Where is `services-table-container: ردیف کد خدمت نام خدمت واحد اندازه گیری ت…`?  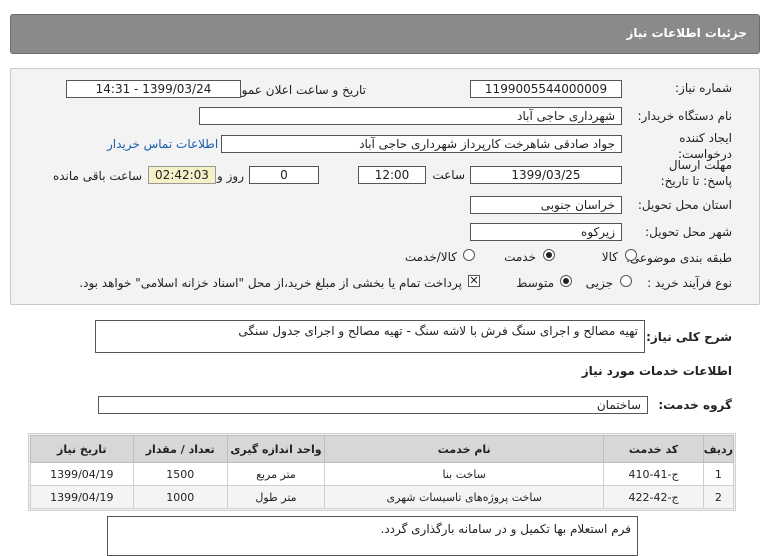
services-table-container: ردیف کد خدمت نام خدمت واحد اندازه گیری ت… is located at coordinates (382, 472).